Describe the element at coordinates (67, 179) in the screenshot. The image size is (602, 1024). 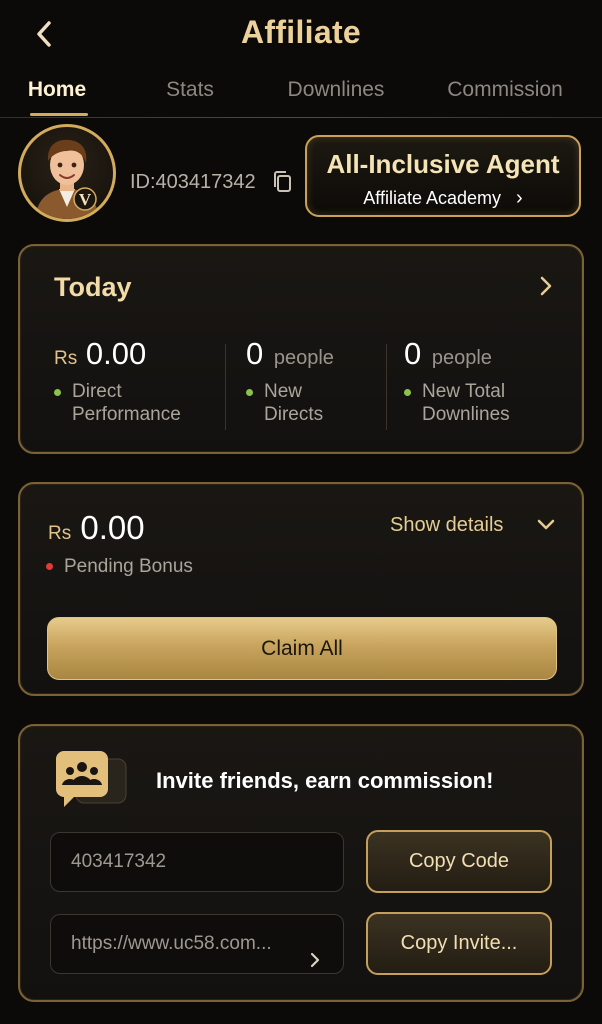
I see `avatar-illustration` at that location.